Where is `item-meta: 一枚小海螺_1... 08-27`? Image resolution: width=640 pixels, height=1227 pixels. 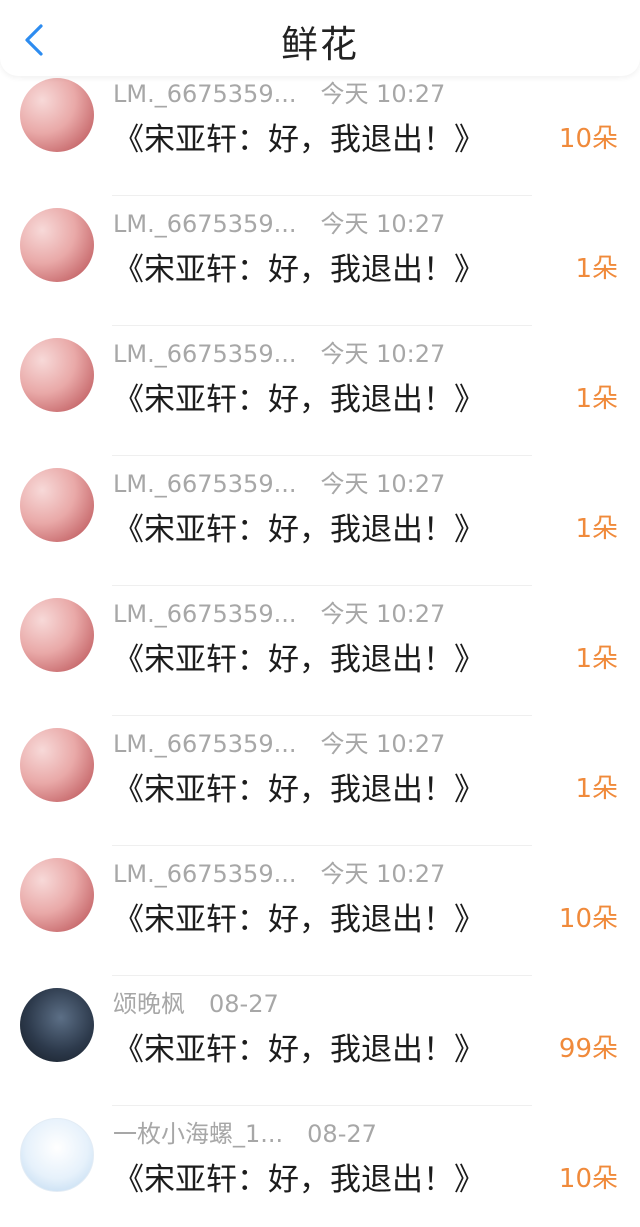
item-meta: 一枚小海螺_1... 08-27 is located at coordinates (245, 1131).